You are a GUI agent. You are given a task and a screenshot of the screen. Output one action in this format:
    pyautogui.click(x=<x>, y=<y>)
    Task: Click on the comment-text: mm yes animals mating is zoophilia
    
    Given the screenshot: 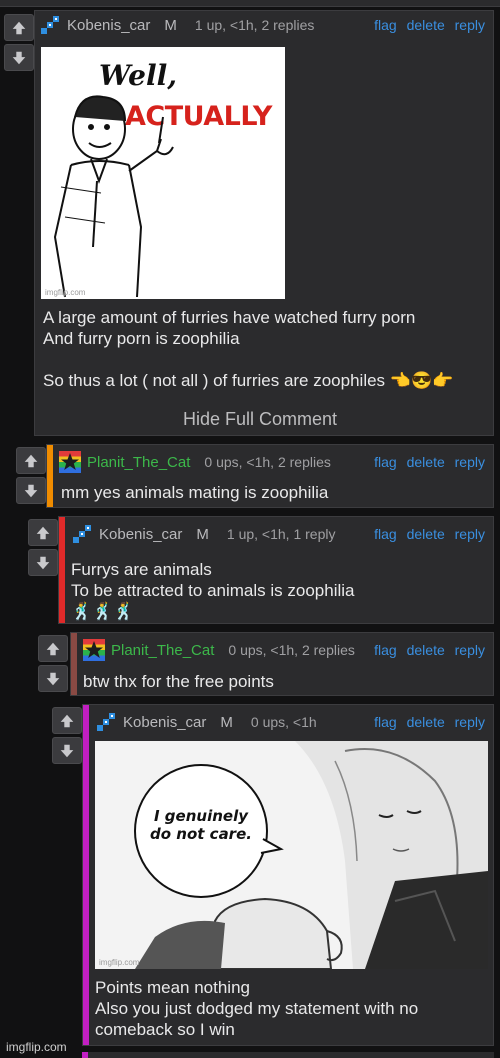 What is the action you would take?
    pyautogui.click(x=195, y=492)
    